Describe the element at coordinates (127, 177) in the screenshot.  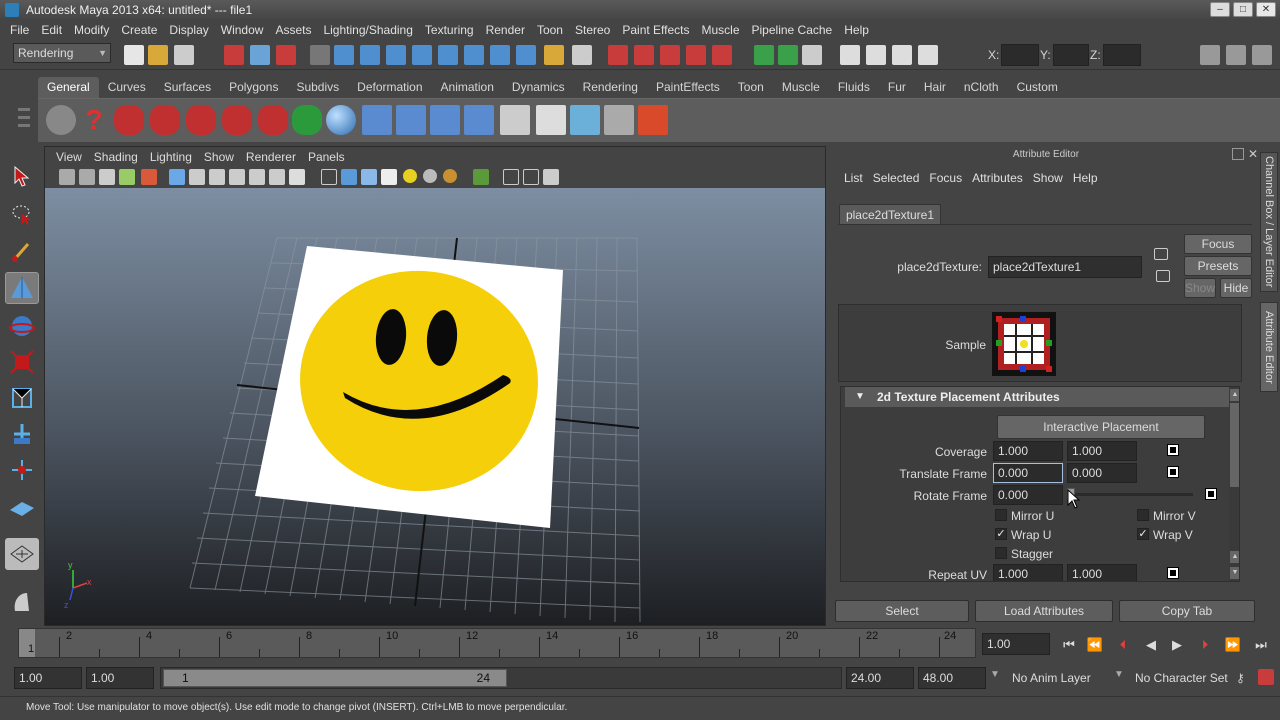
I see `image-plane-icon` at that location.